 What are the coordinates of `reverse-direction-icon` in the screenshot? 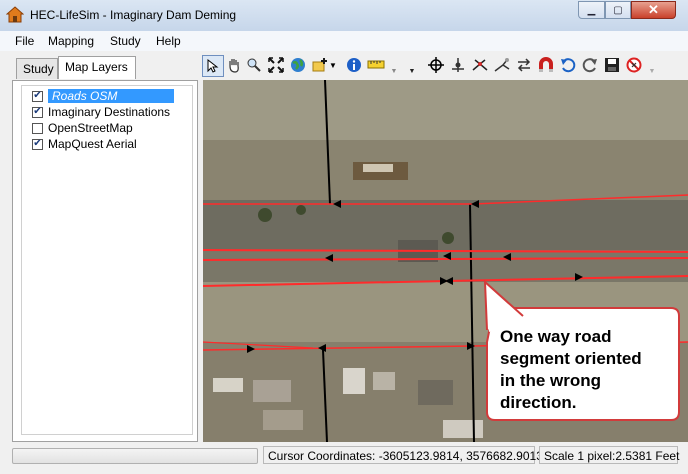 It's located at (524, 65).